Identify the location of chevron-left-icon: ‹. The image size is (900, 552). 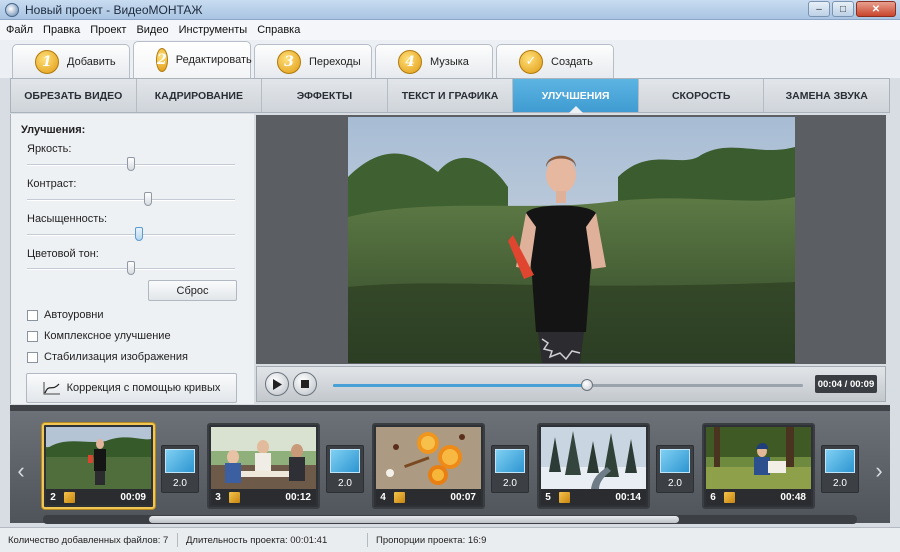
(21, 471).